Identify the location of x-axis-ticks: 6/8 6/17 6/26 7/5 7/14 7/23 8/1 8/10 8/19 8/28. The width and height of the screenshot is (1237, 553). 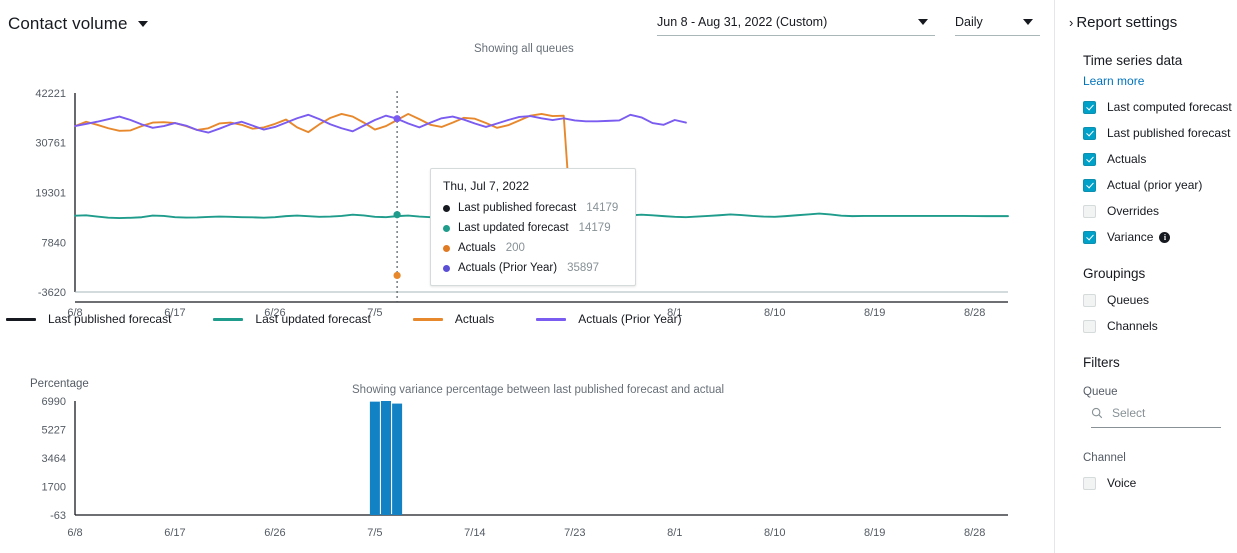
(526, 533).